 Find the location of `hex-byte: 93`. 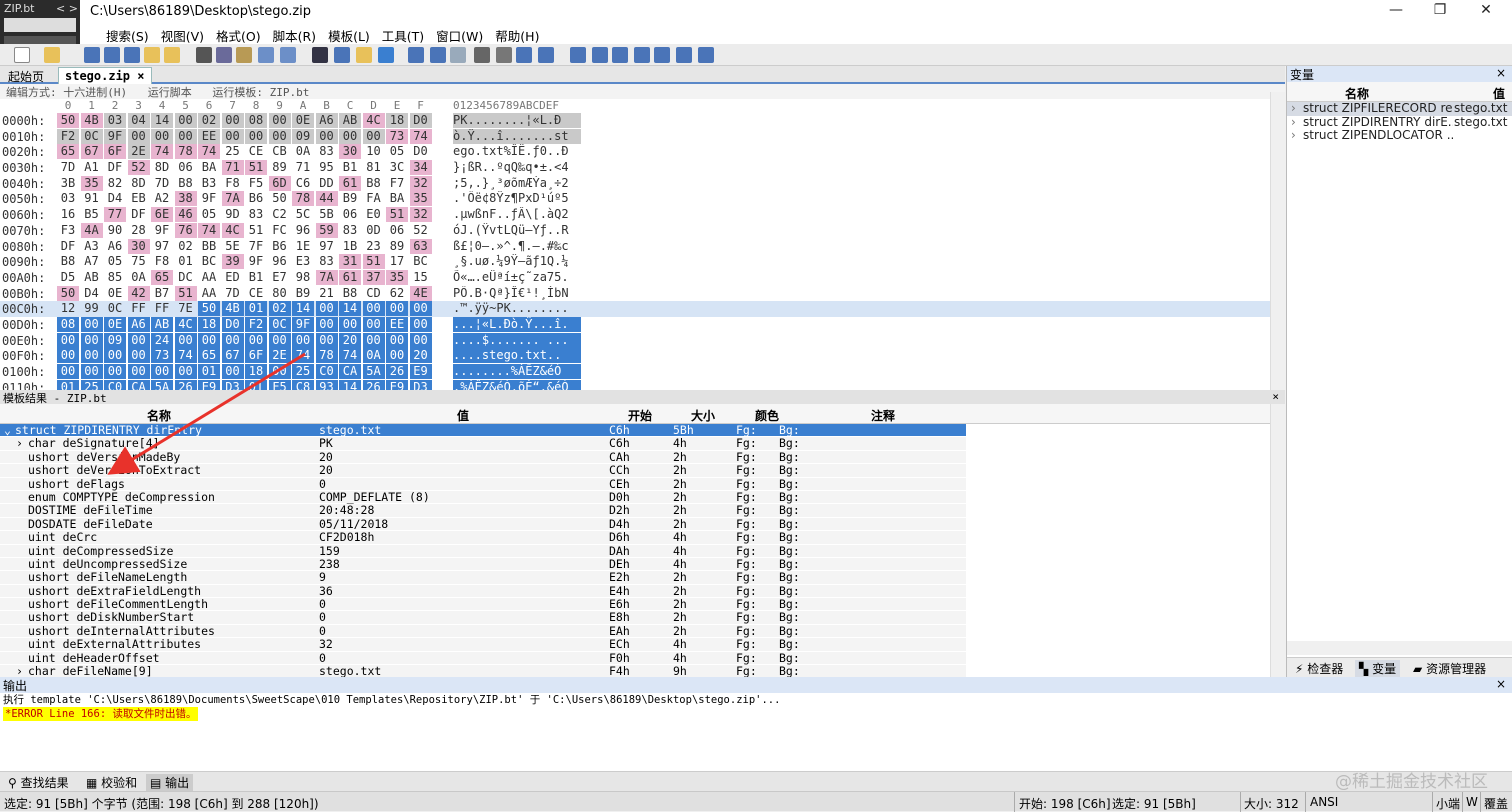

hex-byte: 93 is located at coordinates (326, 384).